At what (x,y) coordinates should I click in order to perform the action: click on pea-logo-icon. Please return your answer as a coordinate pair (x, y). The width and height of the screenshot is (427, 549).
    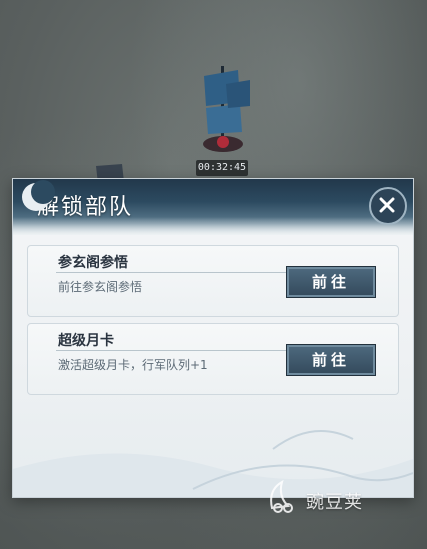
    Looking at the image, I should click on (281, 496).